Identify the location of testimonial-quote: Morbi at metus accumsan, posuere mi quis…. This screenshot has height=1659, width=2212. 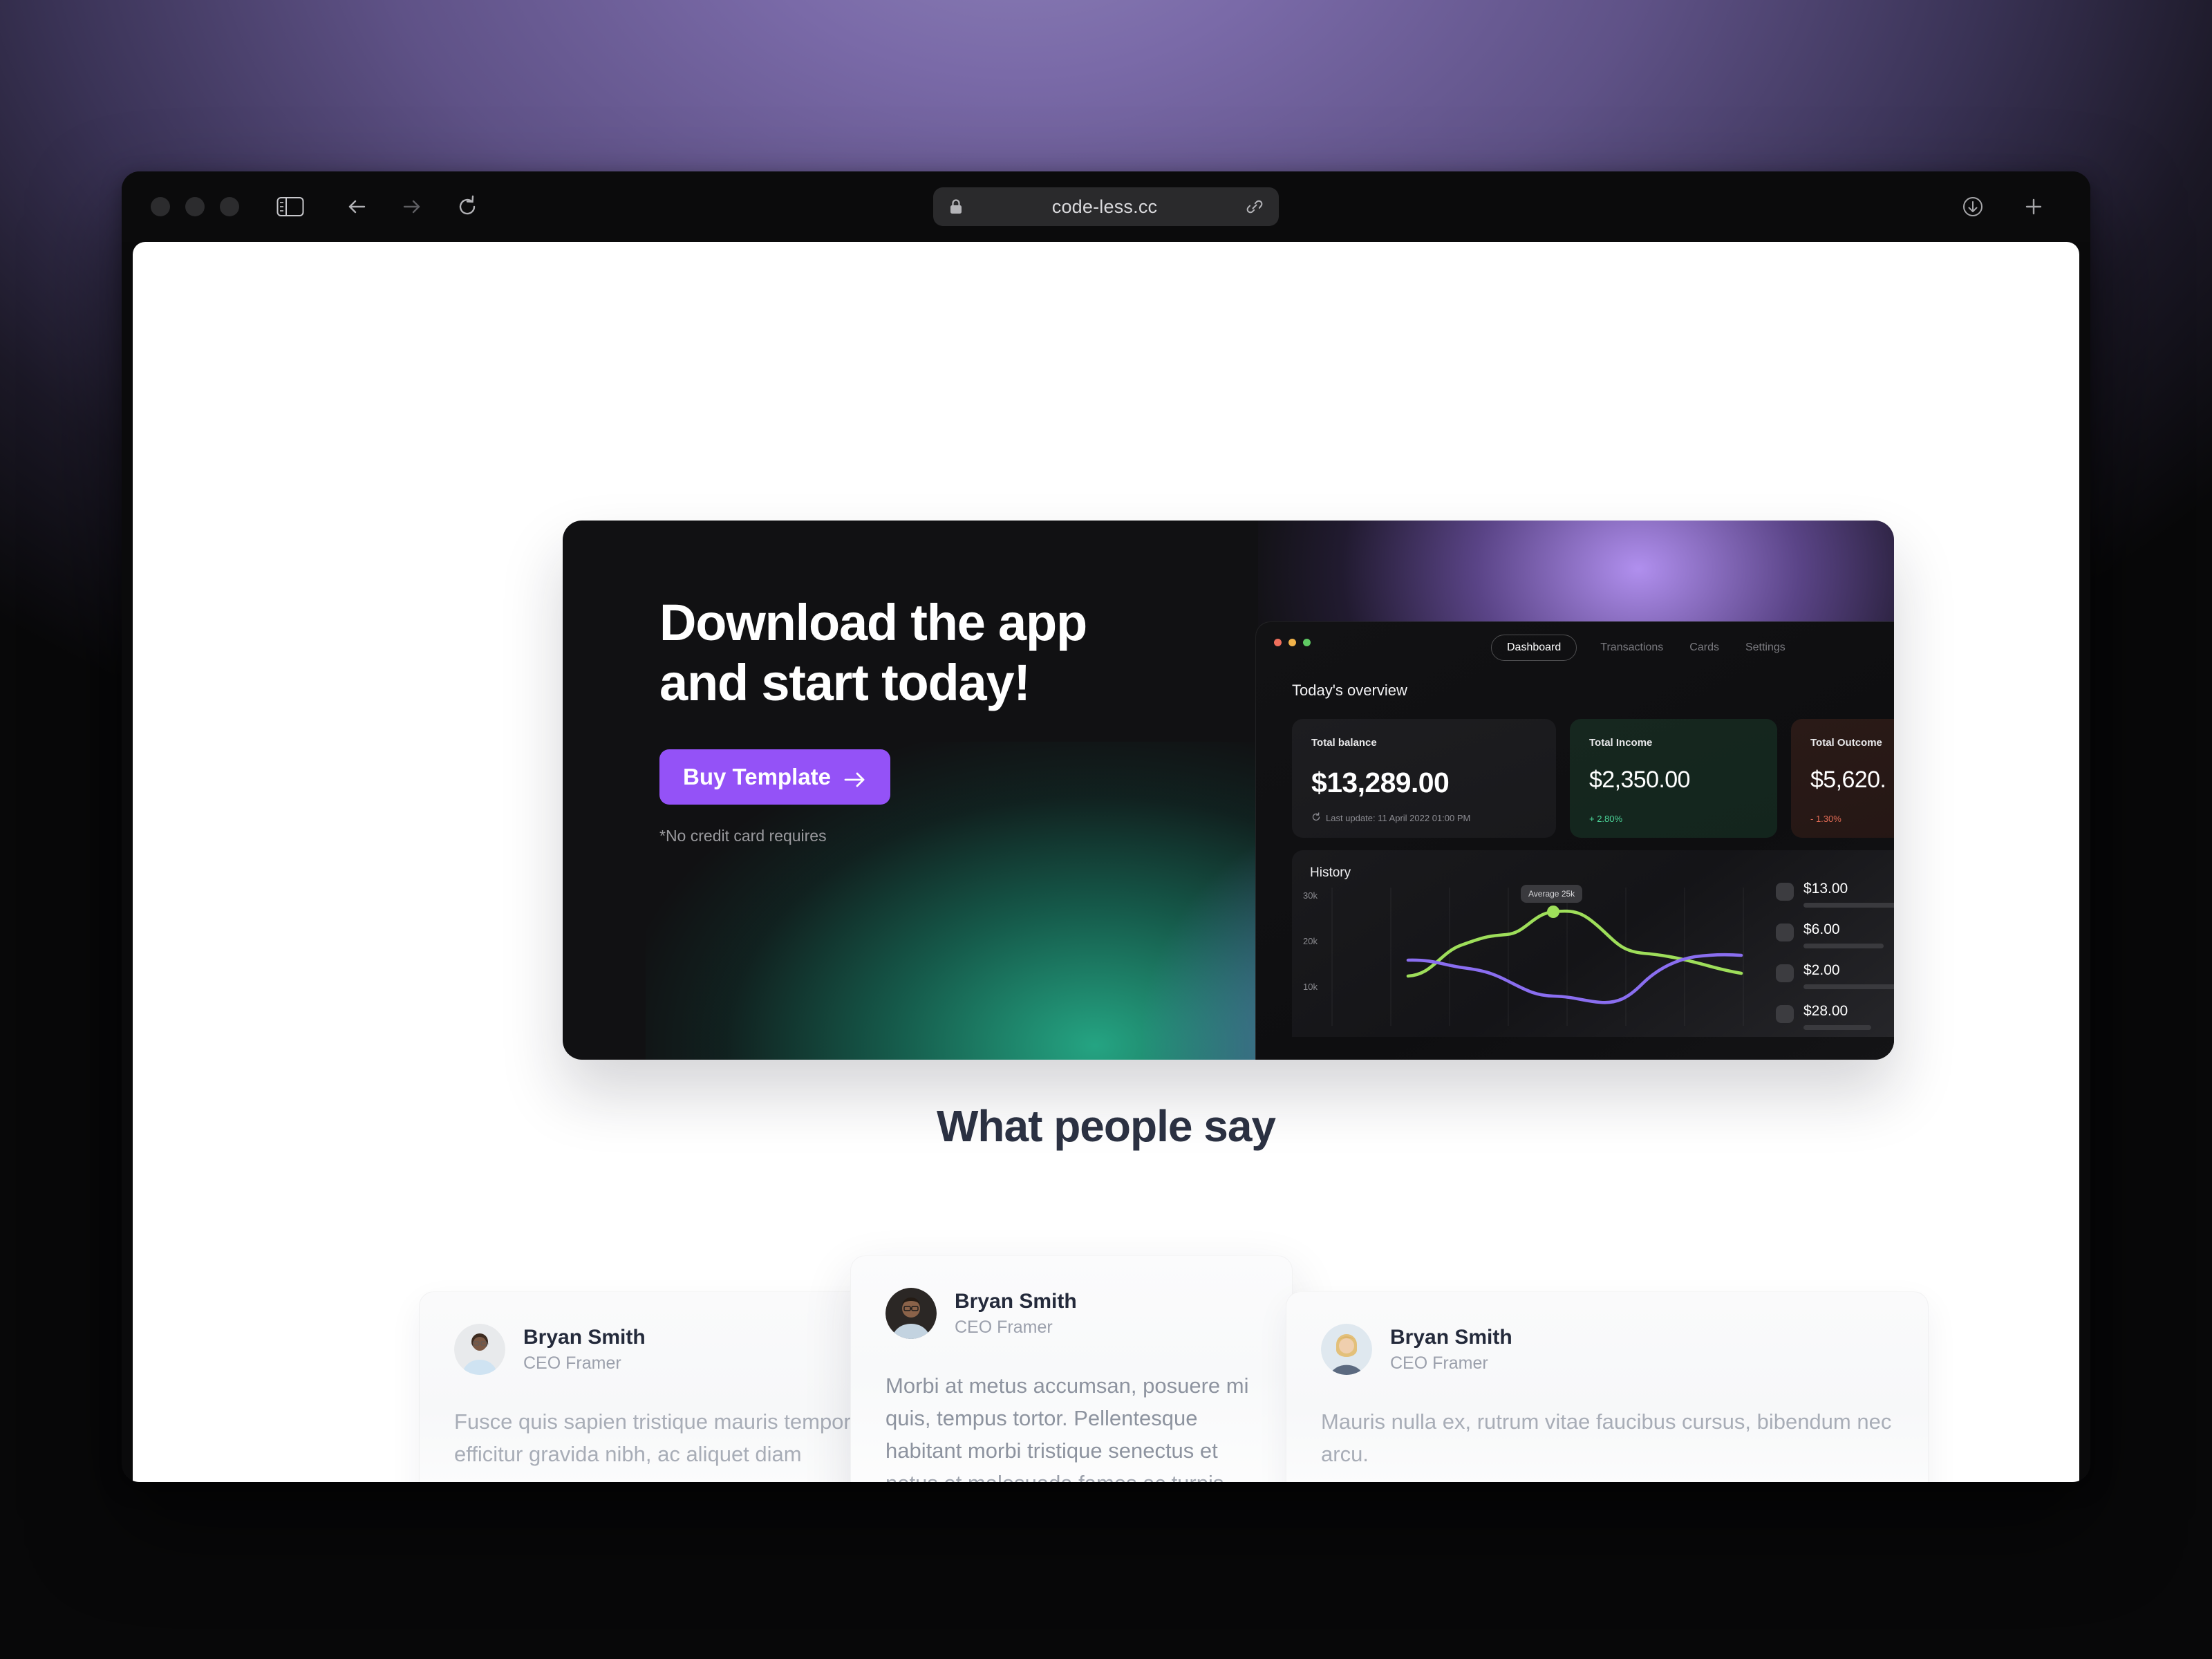
(1067, 1428).